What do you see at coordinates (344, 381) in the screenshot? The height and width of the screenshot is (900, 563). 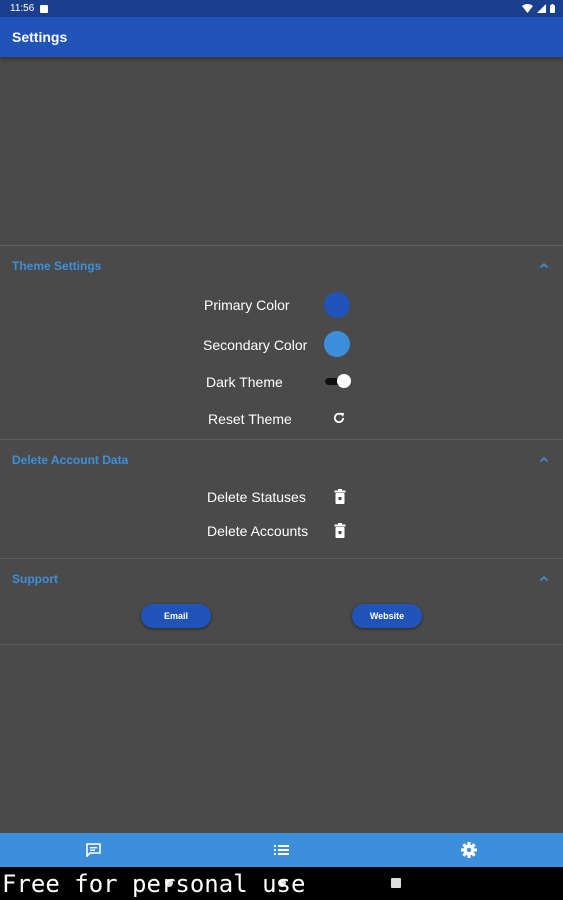 I see `toggle-knob` at bounding box center [344, 381].